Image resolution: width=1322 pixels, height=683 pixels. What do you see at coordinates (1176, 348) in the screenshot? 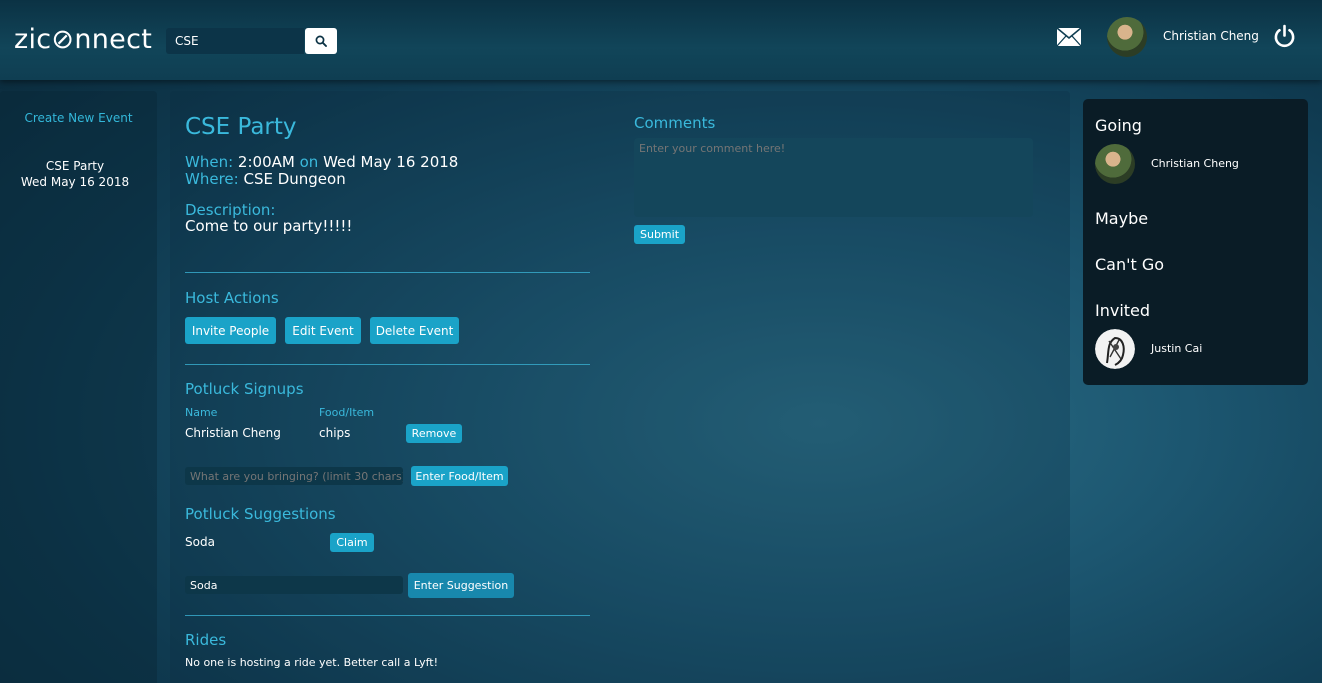
I see `invited-user-name: Justin Cai` at bounding box center [1176, 348].